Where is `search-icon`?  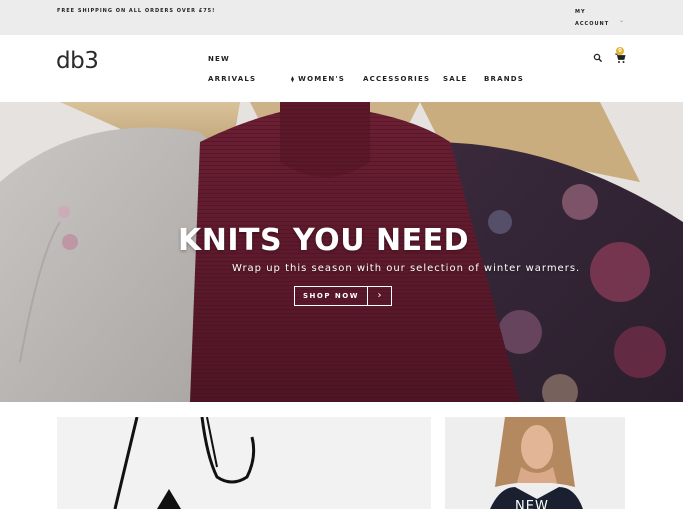 search-icon is located at coordinates (598, 58).